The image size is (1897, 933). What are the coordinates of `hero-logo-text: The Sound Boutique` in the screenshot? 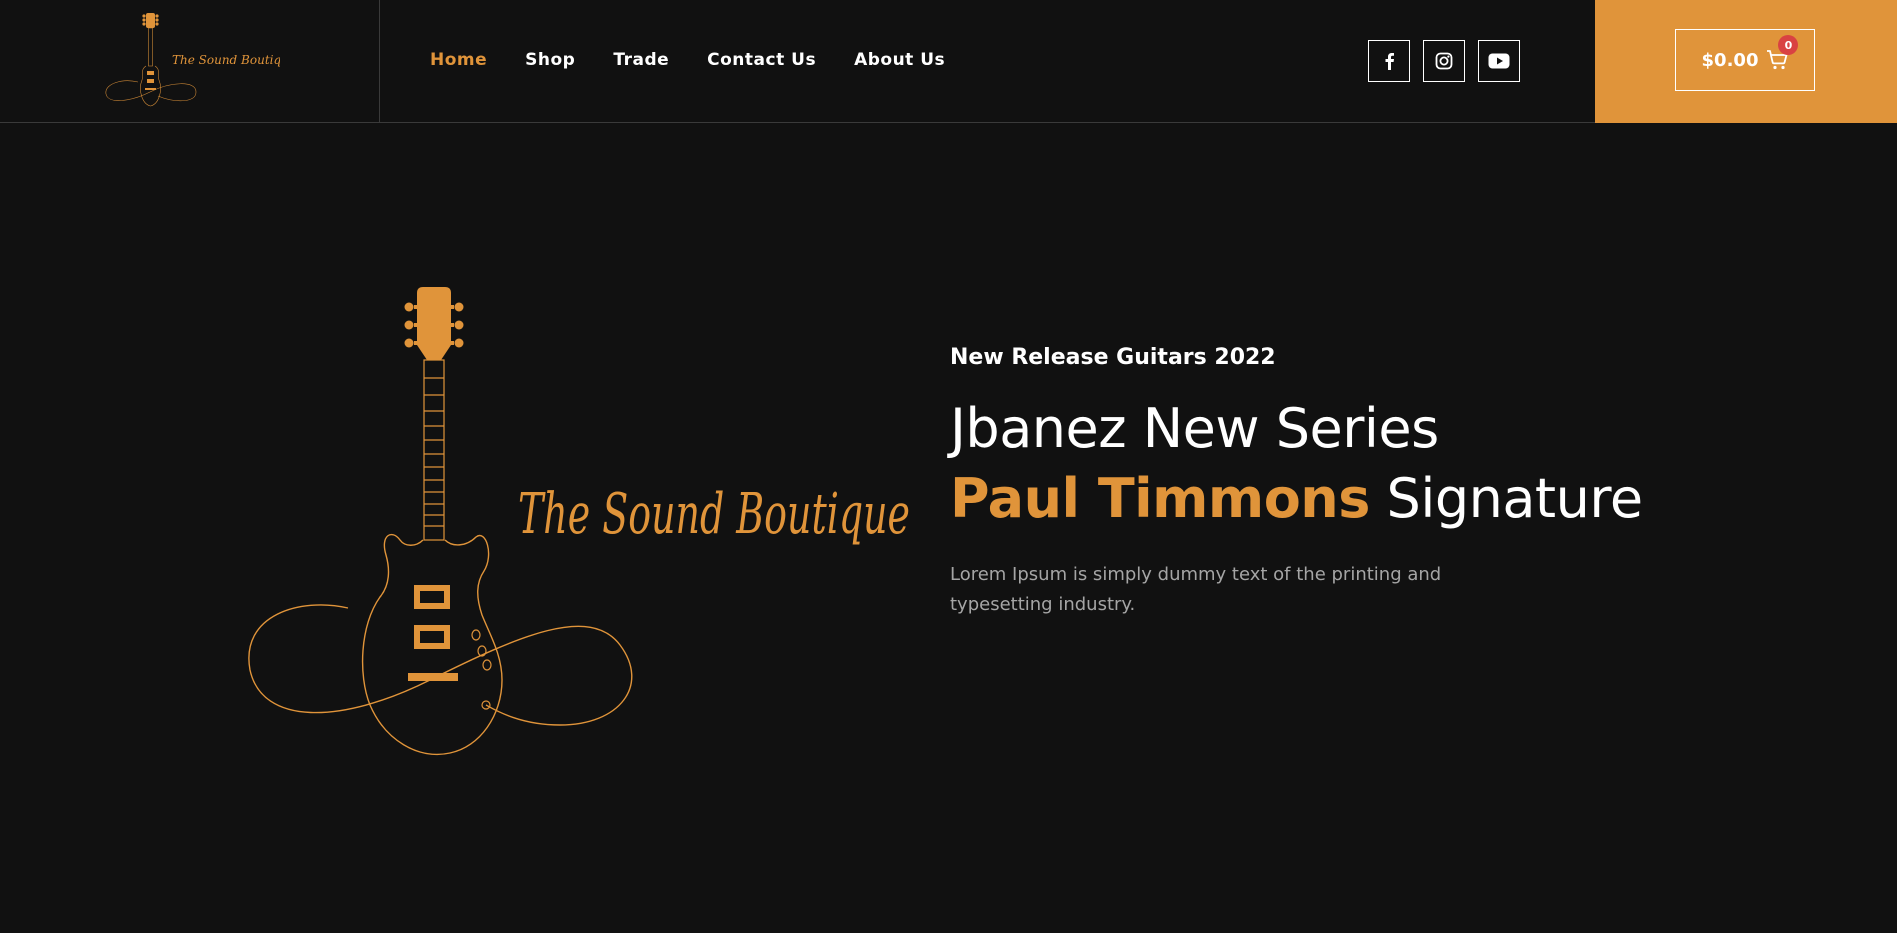 It's located at (714, 514).